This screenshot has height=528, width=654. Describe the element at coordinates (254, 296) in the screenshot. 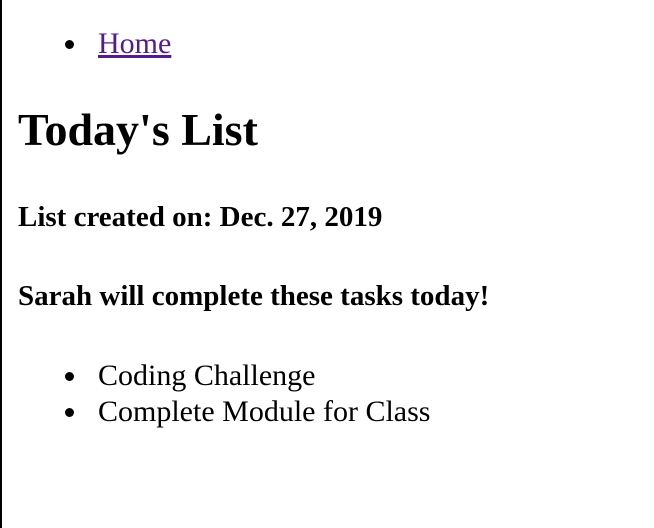

I see `task-list-heading: Sarah will complete these tasks today!` at that location.